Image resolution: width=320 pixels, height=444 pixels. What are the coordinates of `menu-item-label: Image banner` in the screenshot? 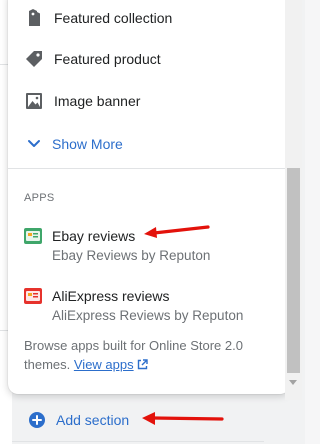 It's located at (97, 101).